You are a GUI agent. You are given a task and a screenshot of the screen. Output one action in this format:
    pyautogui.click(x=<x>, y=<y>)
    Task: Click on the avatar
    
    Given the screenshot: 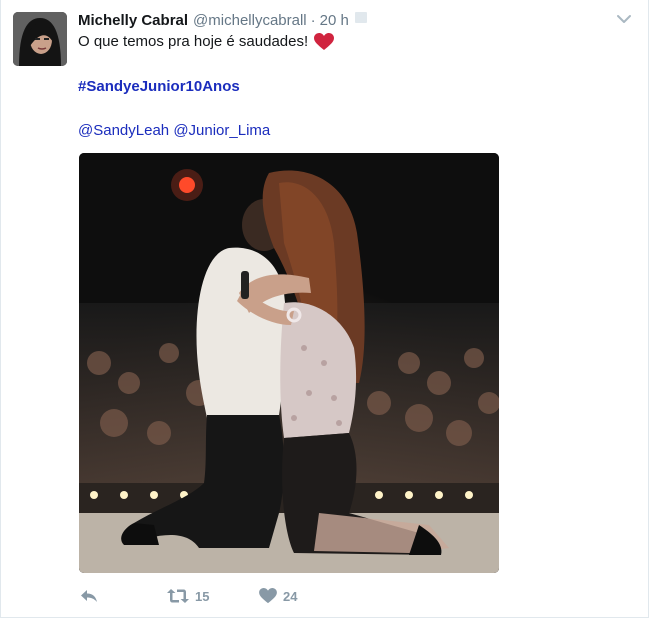 What is the action you would take?
    pyautogui.click(x=40, y=39)
    